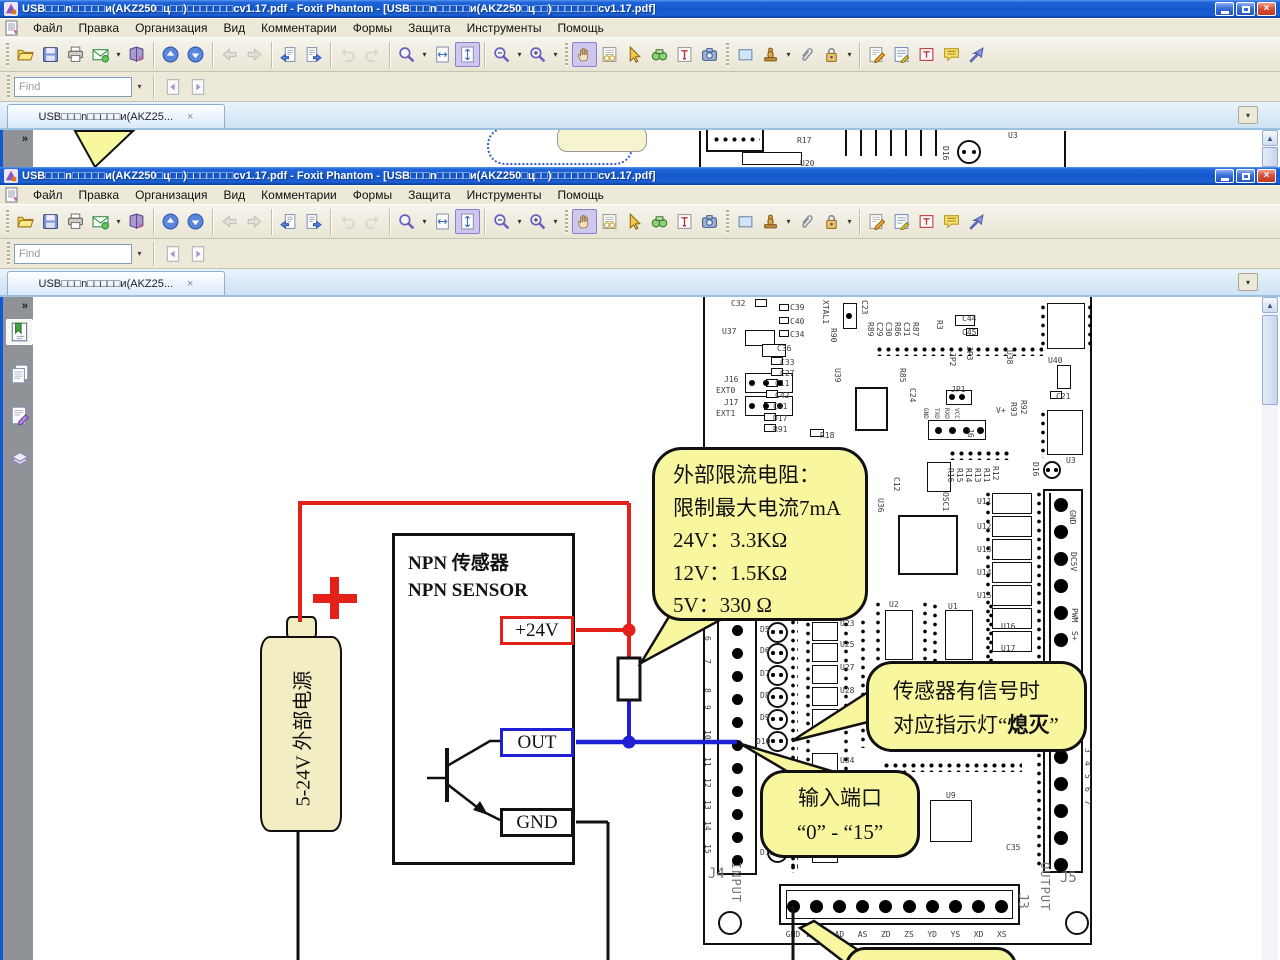  What do you see at coordinates (136, 221) in the screenshot?
I see `organize-button` at bounding box center [136, 221].